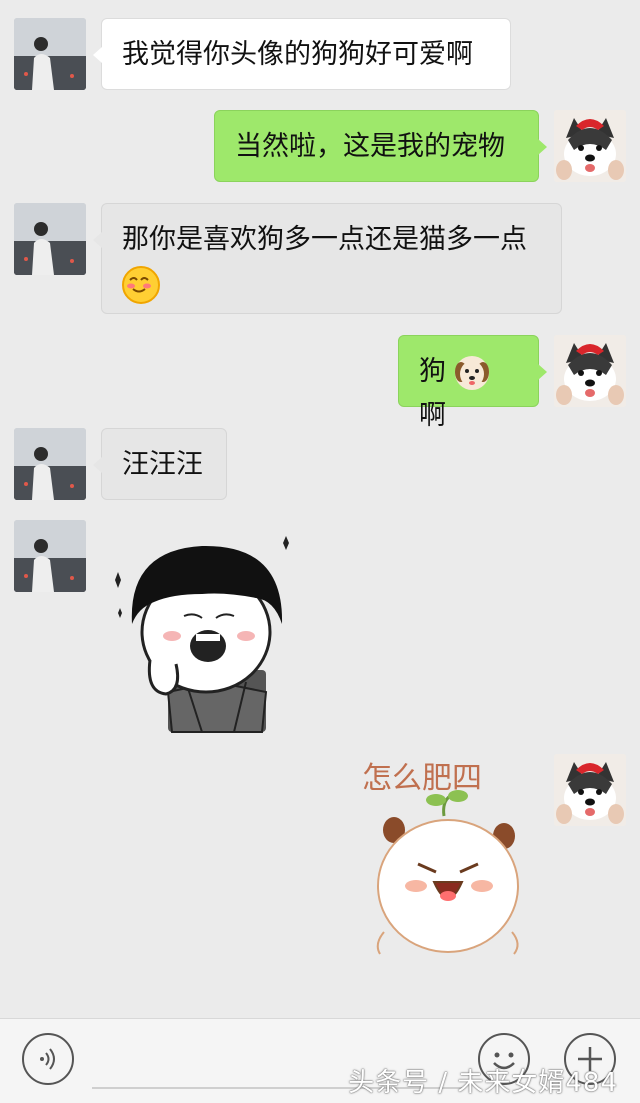  Describe the element at coordinates (141, 284) in the screenshot. I see `blush-smile-emoji` at that location.